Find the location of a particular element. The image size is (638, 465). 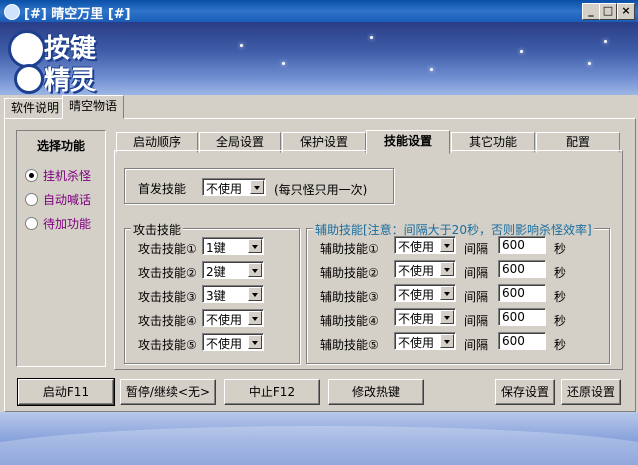

aux-skill-select-3: 不使用 is located at coordinates (425, 293).